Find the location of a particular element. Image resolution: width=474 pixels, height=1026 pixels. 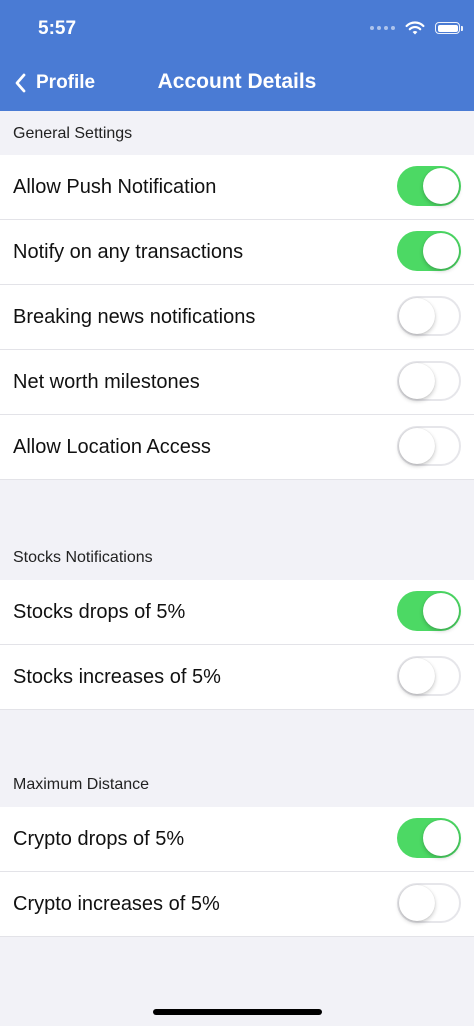

location-access-toggle is located at coordinates (429, 446).